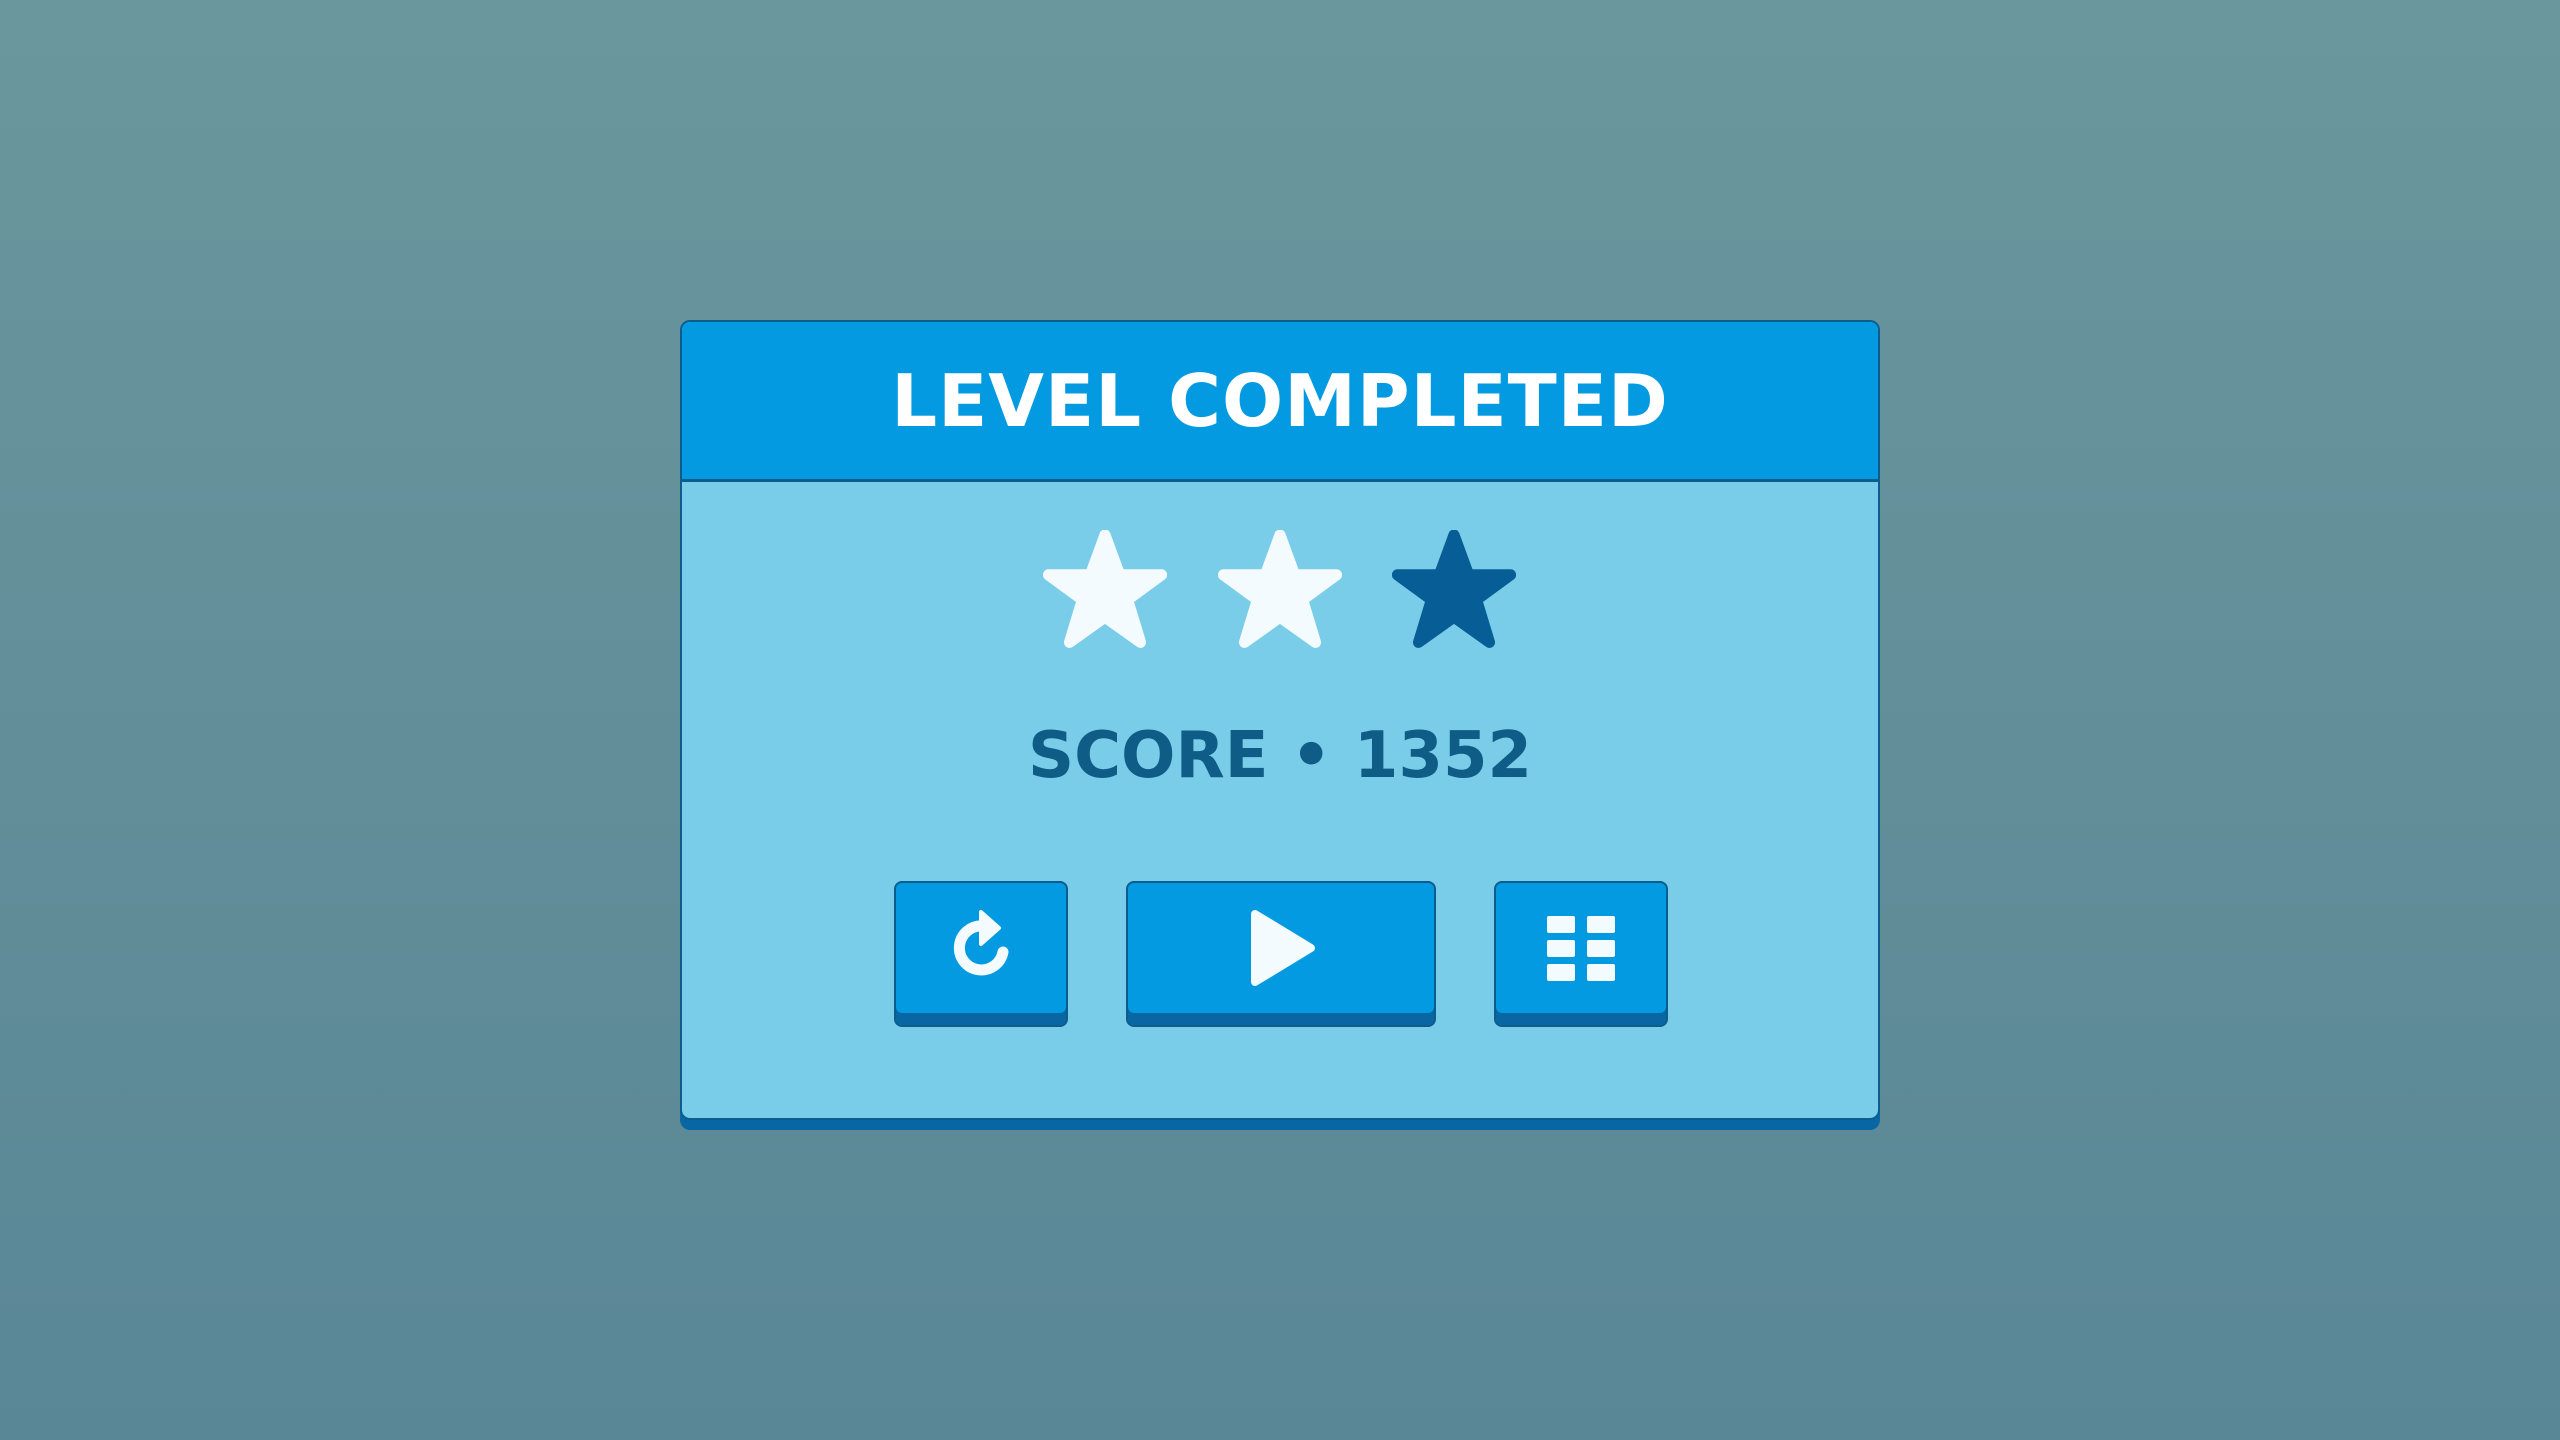 Image resolution: width=2560 pixels, height=1440 pixels. Describe the element at coordinates (981, 943) in the screenshot. I see `replay-icon` at that location.